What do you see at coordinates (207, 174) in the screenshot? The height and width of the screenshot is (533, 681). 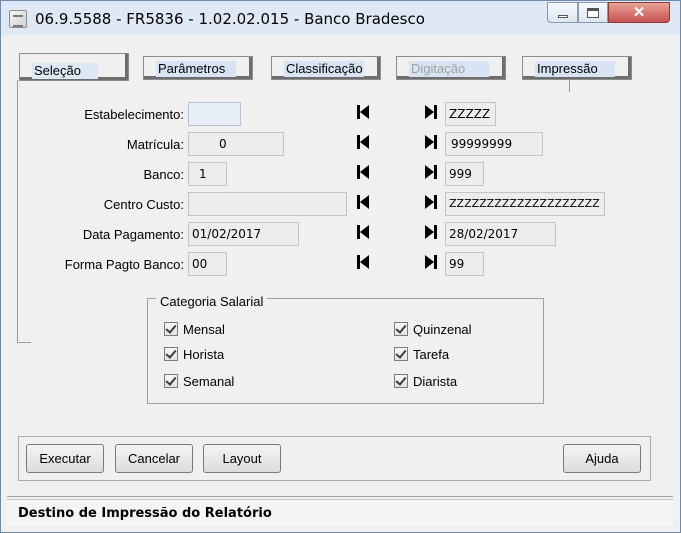 I see `banco-from-input: 1` at bounding box center [207, 174].